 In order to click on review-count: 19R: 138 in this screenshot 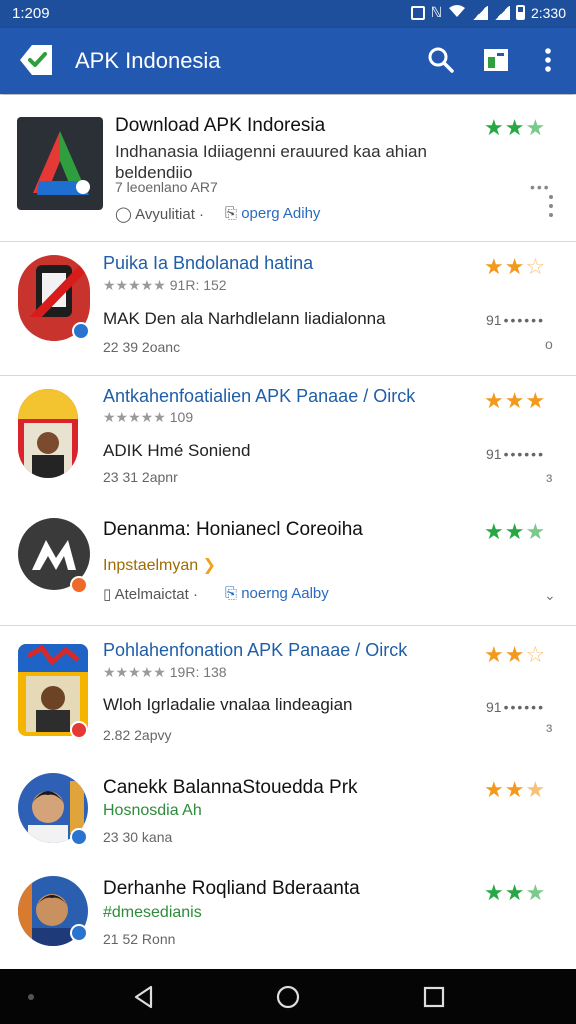, I will do `click(198, 672)`.